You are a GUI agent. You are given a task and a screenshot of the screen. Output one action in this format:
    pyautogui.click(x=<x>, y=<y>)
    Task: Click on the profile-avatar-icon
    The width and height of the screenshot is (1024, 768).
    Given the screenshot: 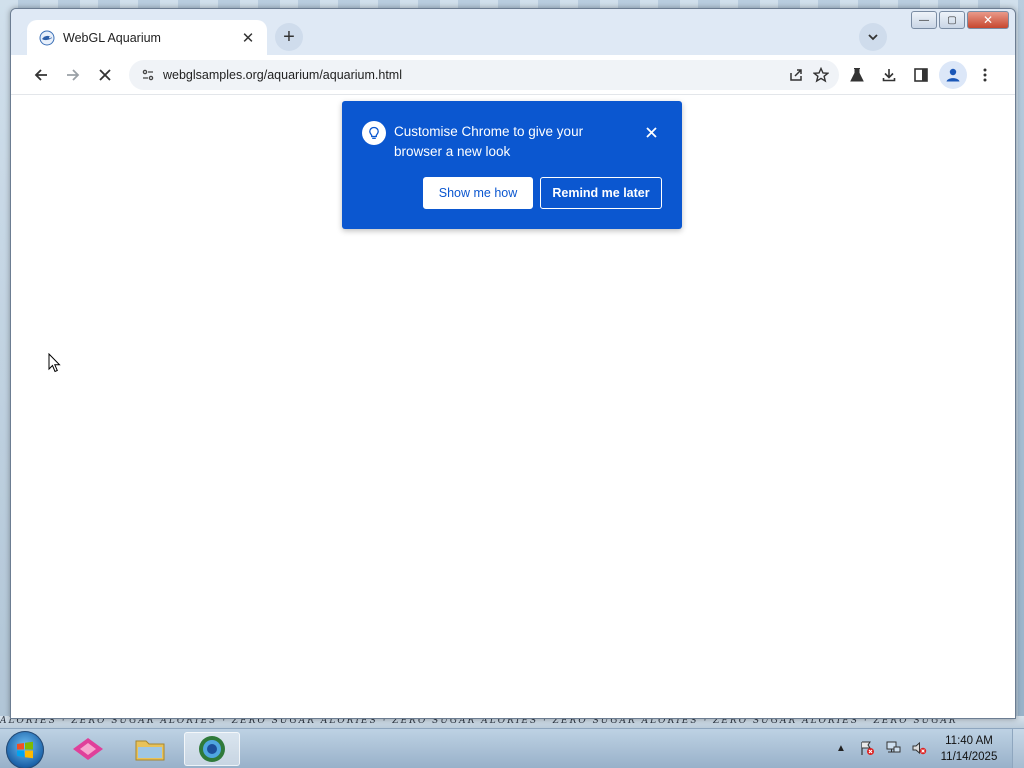 What is the action you would take?
    pyautogui.click(x=953, y=75)
    